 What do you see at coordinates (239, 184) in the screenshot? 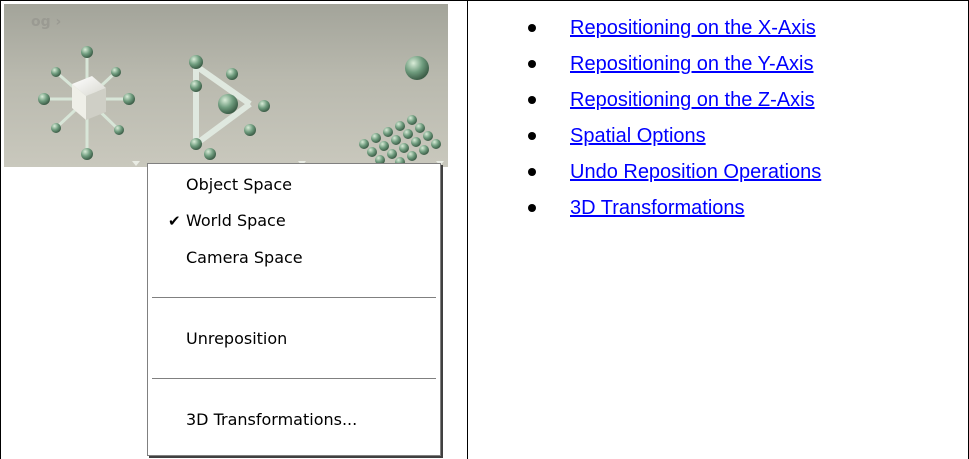
I see `menu-item-label: Object Space` at bounding box center [239, 184].